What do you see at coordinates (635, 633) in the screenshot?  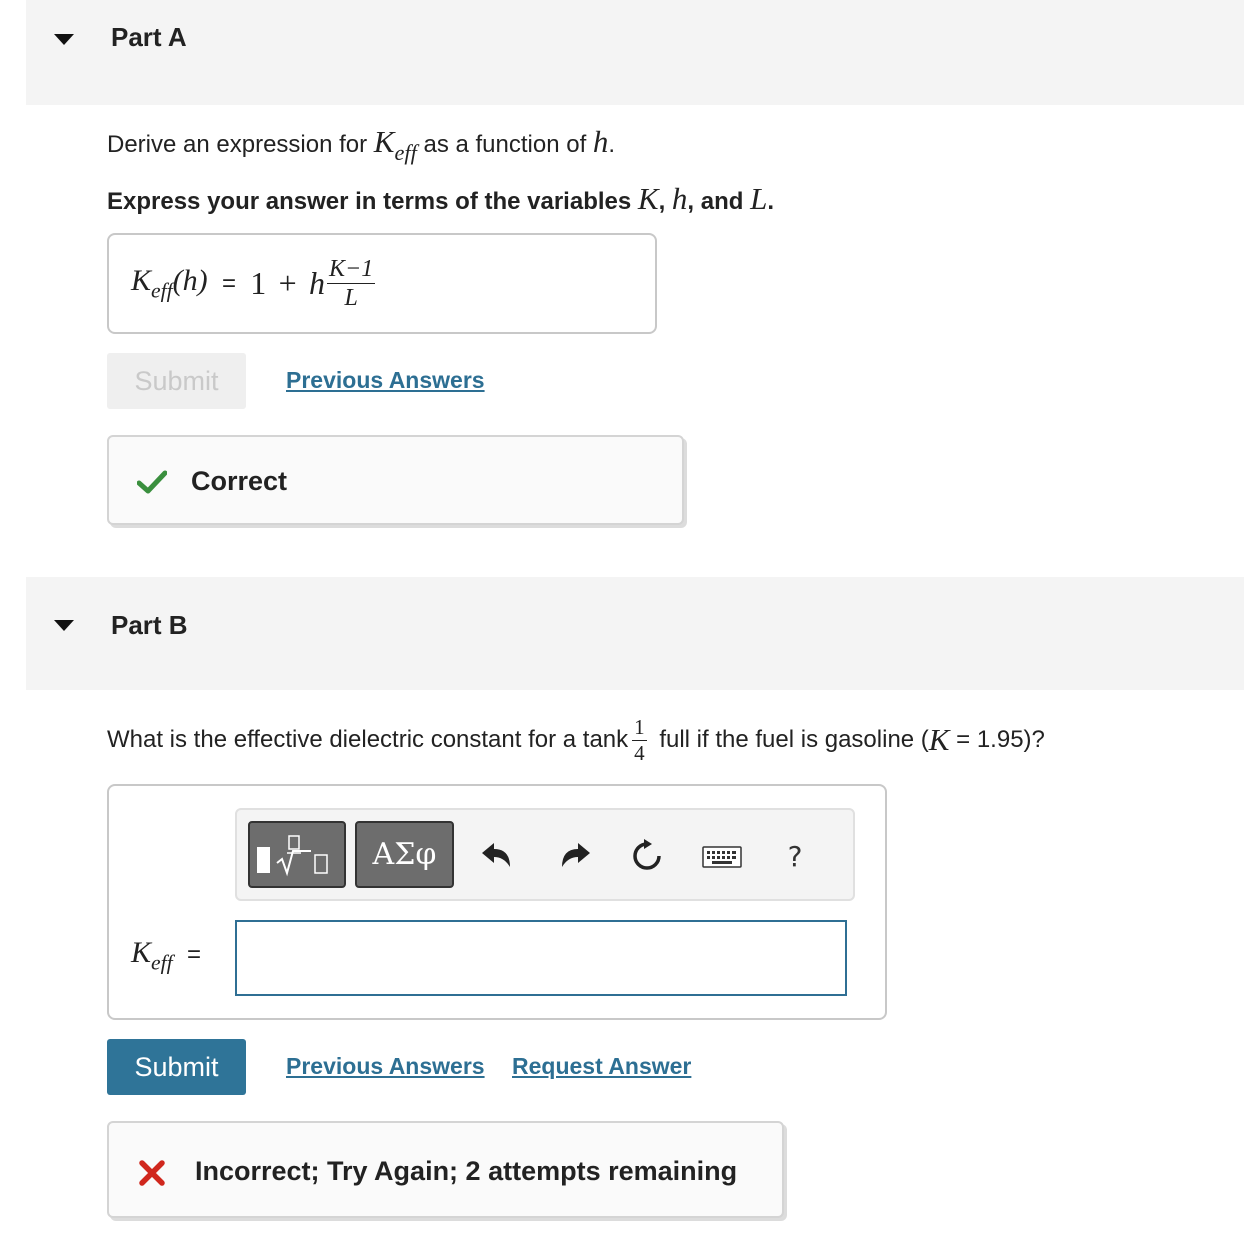 I see `part-b-header: Part B` at bounding box center [635, 633].